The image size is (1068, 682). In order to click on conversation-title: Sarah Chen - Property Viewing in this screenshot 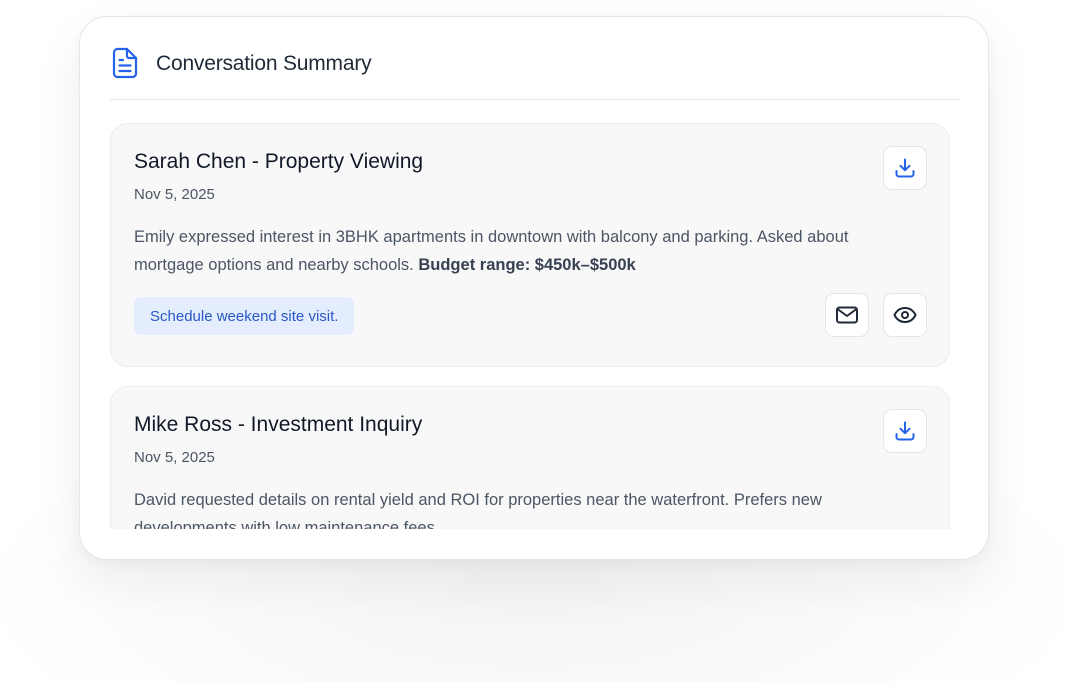, I will do `click(279, 161)`.